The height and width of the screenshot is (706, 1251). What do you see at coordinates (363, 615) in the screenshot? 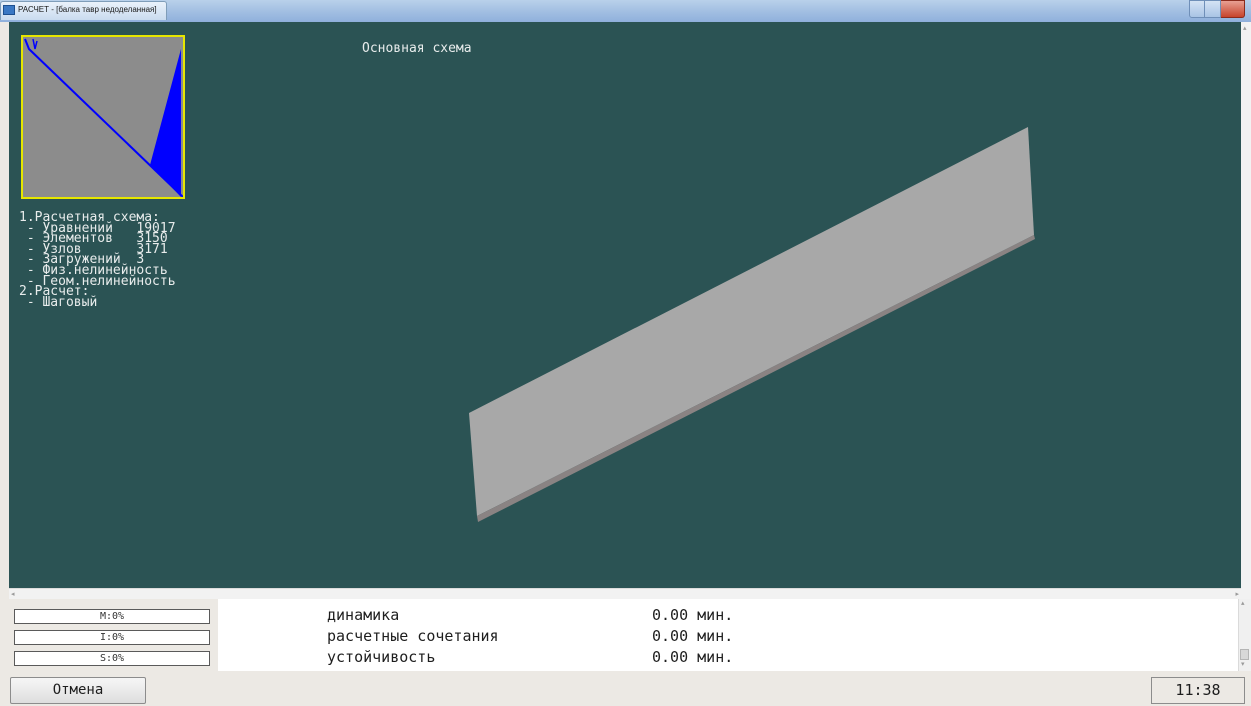
I see `log-step-name: динамика` at bounding box center [363, 615].